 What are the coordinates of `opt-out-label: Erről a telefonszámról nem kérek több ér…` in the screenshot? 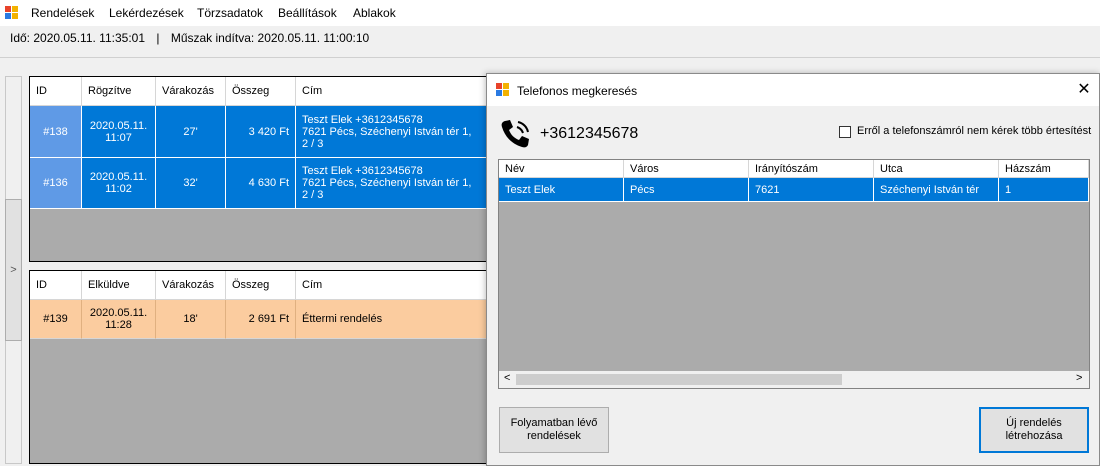 It's located at (974, 131).